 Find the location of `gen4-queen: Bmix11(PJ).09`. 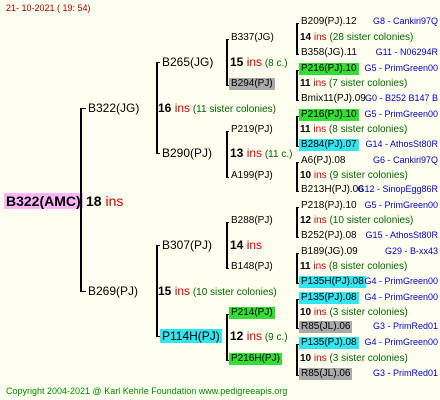

gen4-queen: Bmix11(PJ).09 is located at coordinates (333, 98).